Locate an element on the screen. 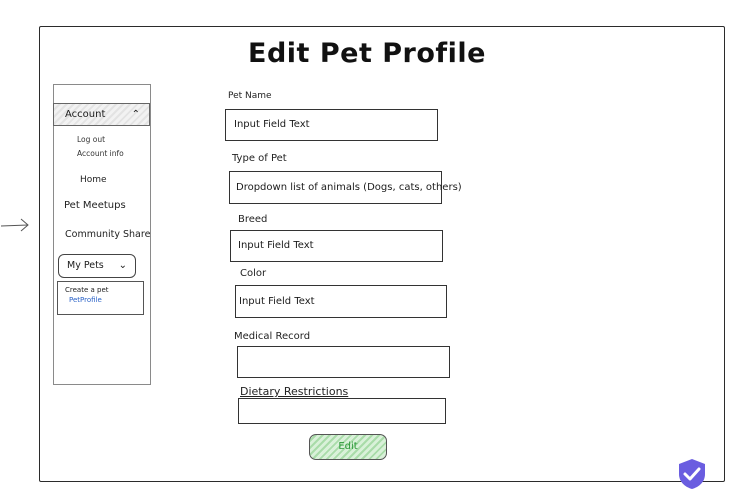 The width and height of the screenshot is (734, 490). create-pet-text: Create a pet is located at coordinates (87, 290).